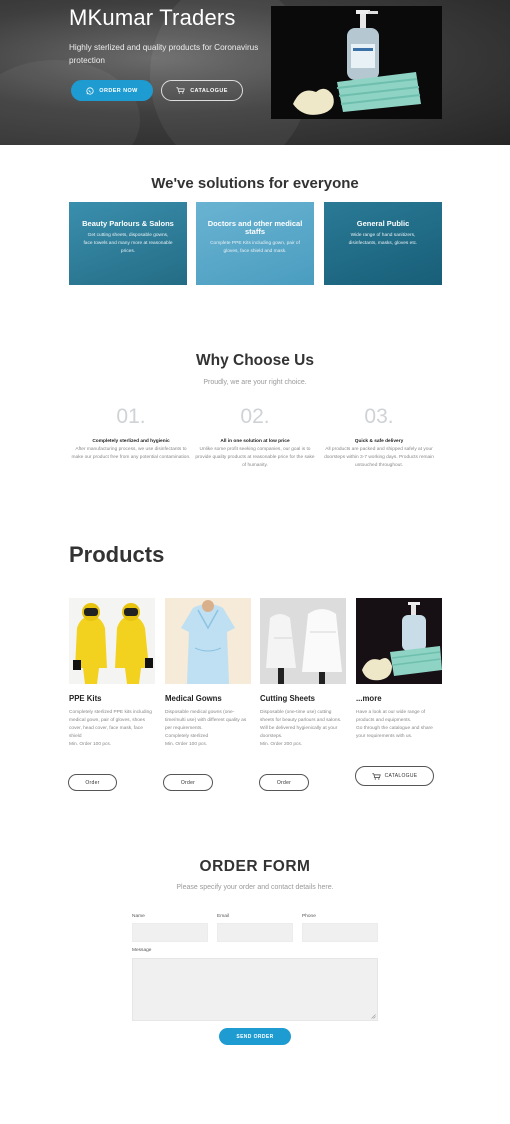 The image size is (510, 1124). Describe the element at coordinates (223, 916) in the screenshot. I see `email-label: Email` at that location.